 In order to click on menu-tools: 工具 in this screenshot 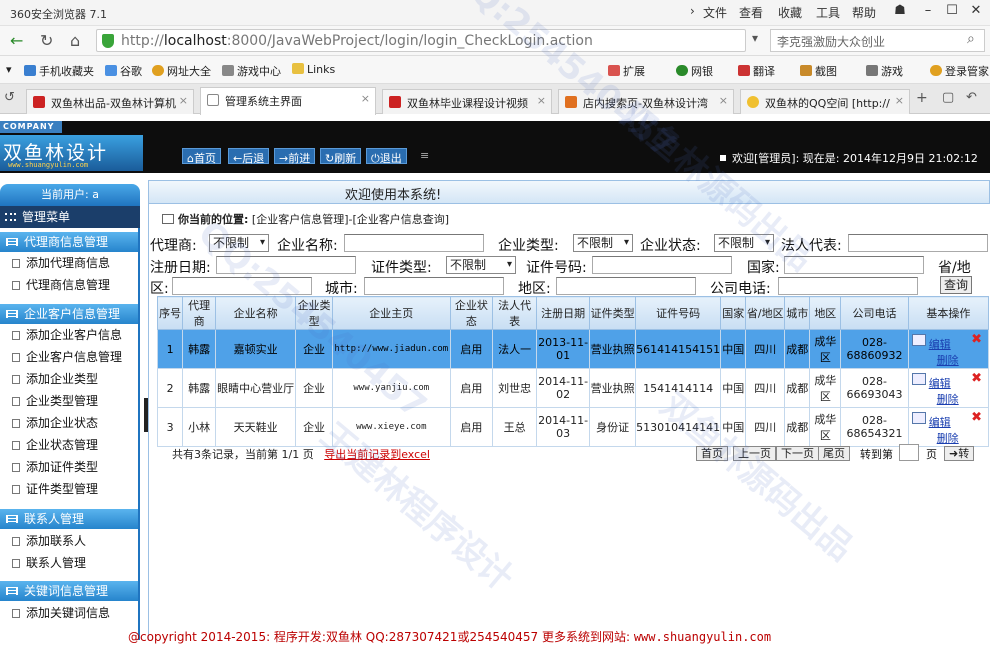, I will do `click(828, 12)`.